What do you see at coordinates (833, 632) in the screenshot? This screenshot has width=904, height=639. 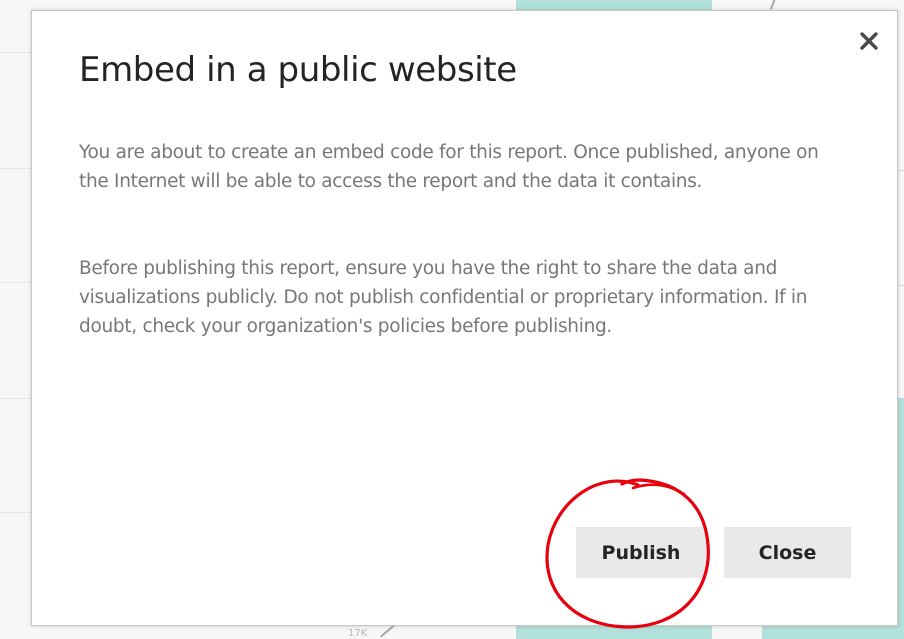 I see `background-bar-right` at bounding box center [833, 632].